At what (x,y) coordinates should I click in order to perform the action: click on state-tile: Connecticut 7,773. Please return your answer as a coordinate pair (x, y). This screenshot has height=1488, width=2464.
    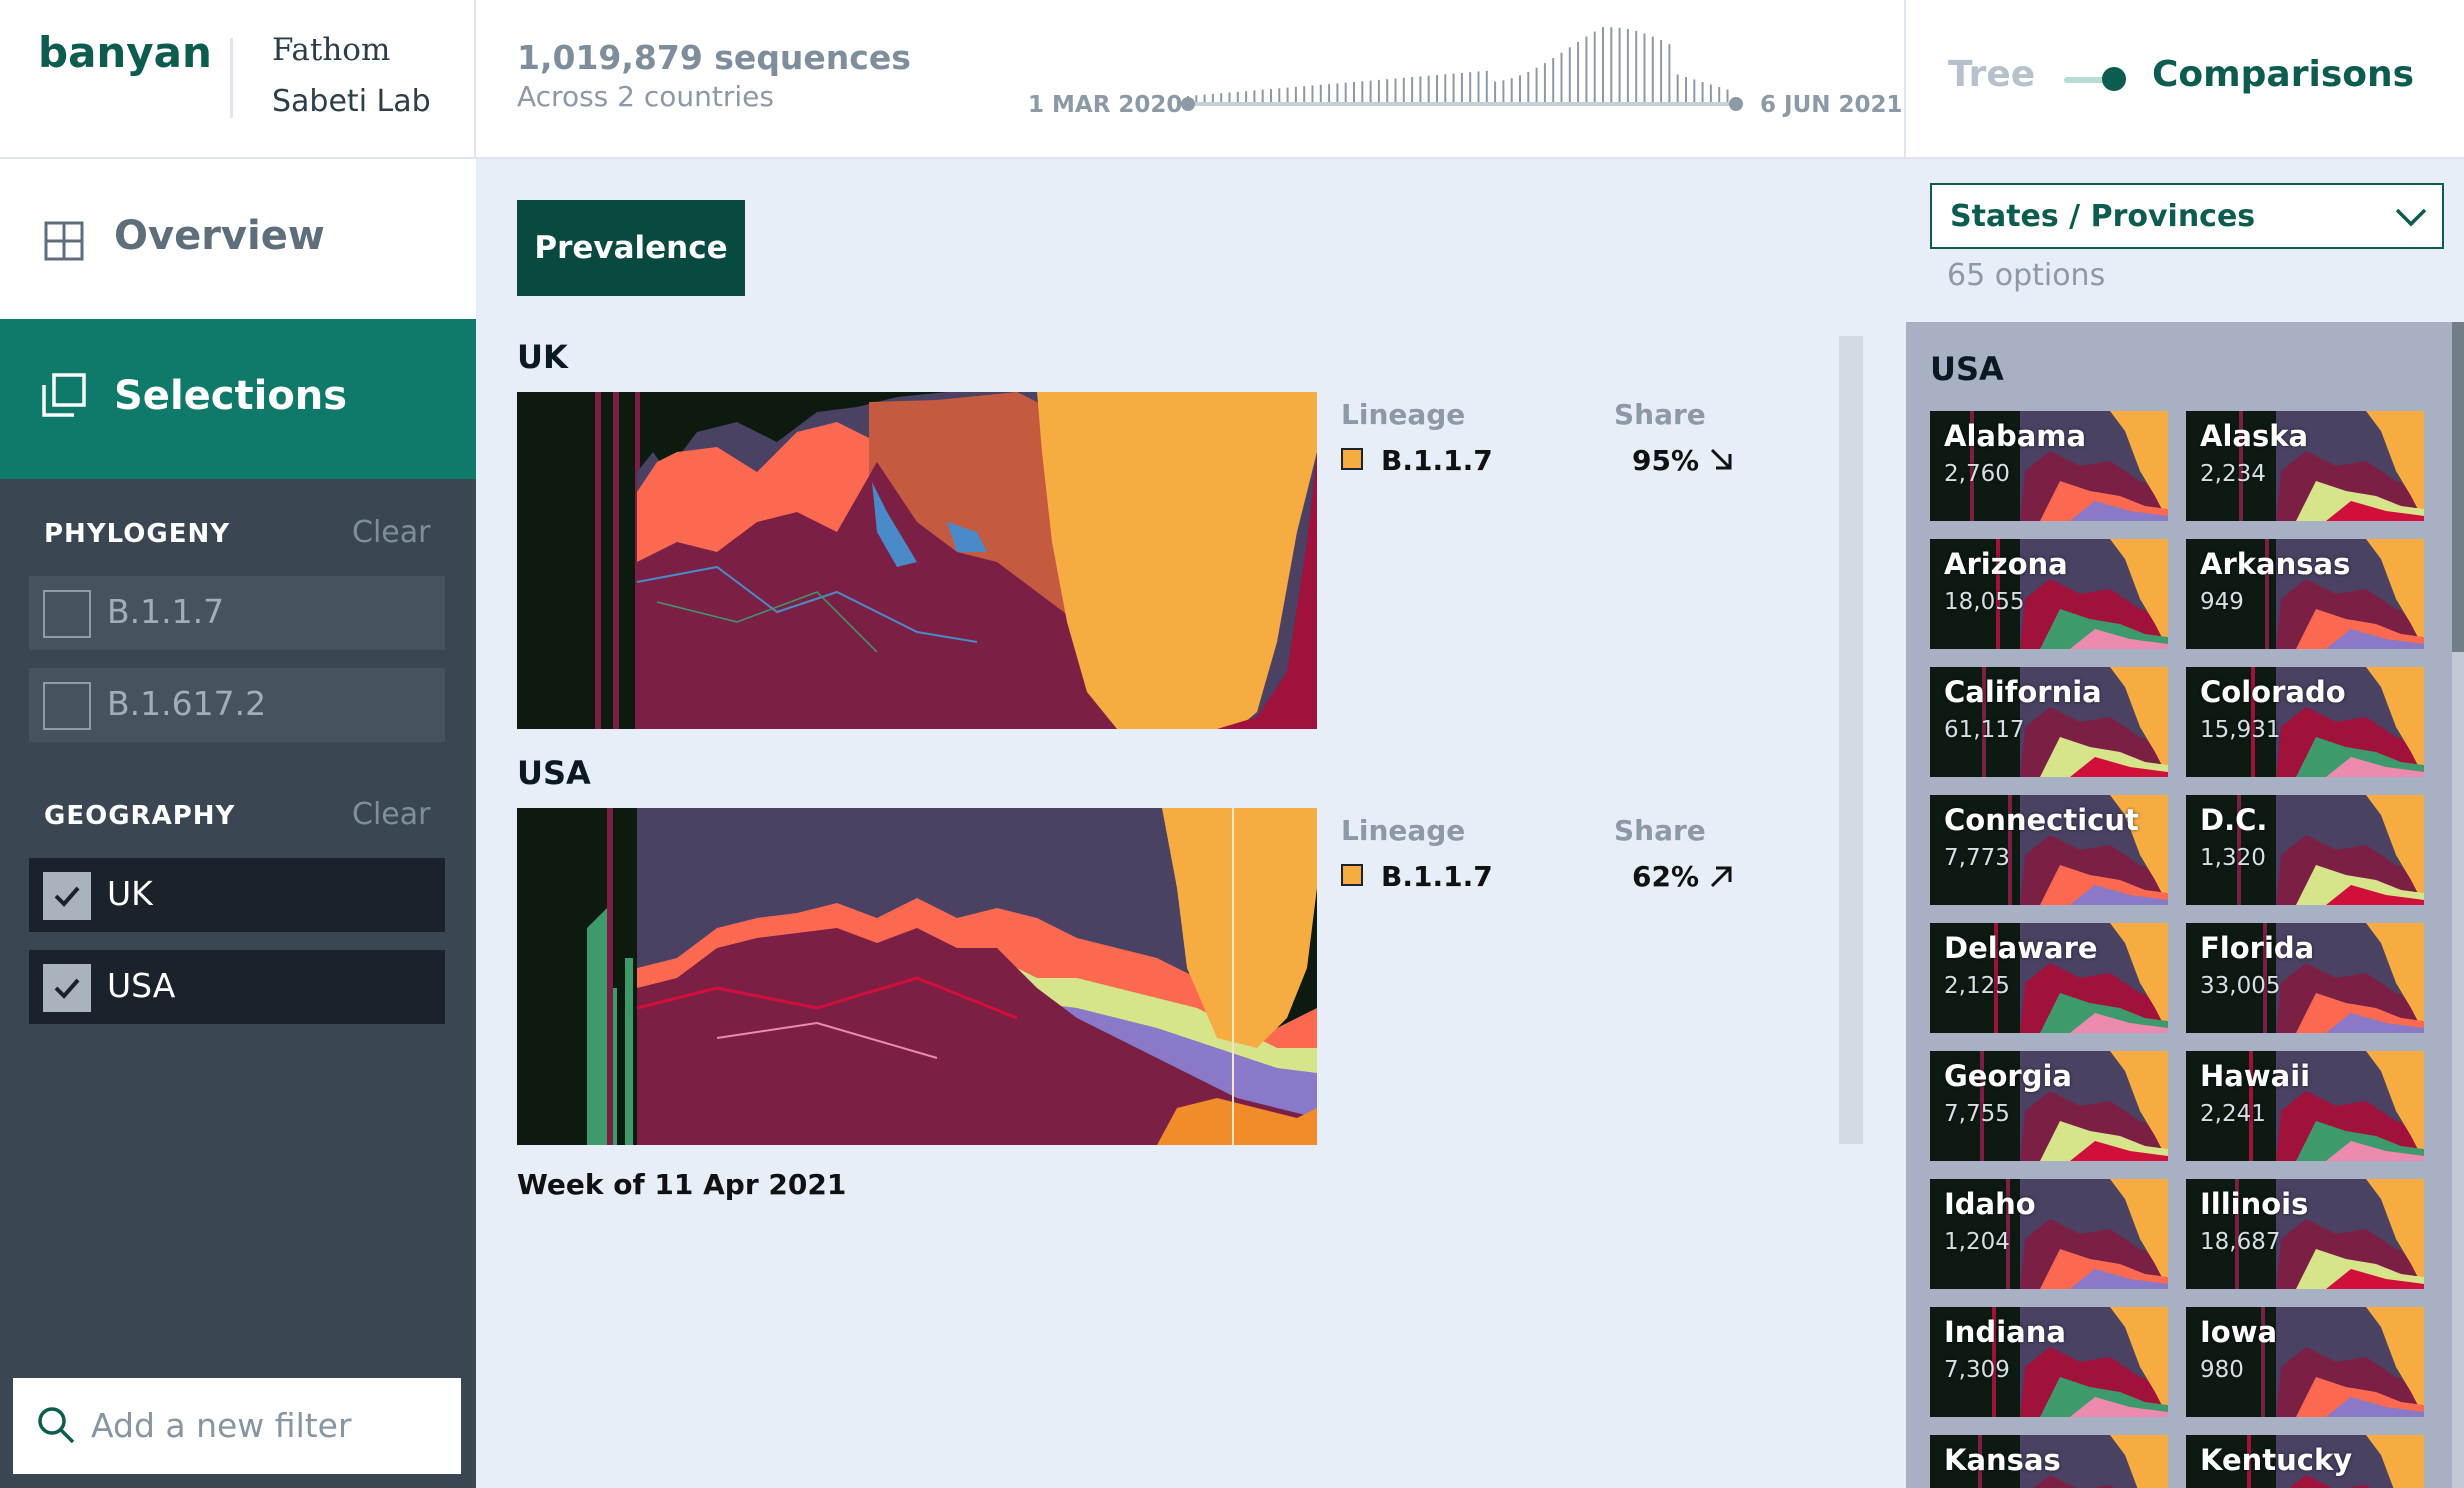
    Looking at the image, I should click on (2049, 850).